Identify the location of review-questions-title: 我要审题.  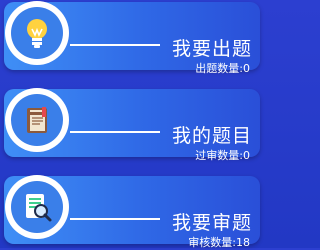
(212, 223).